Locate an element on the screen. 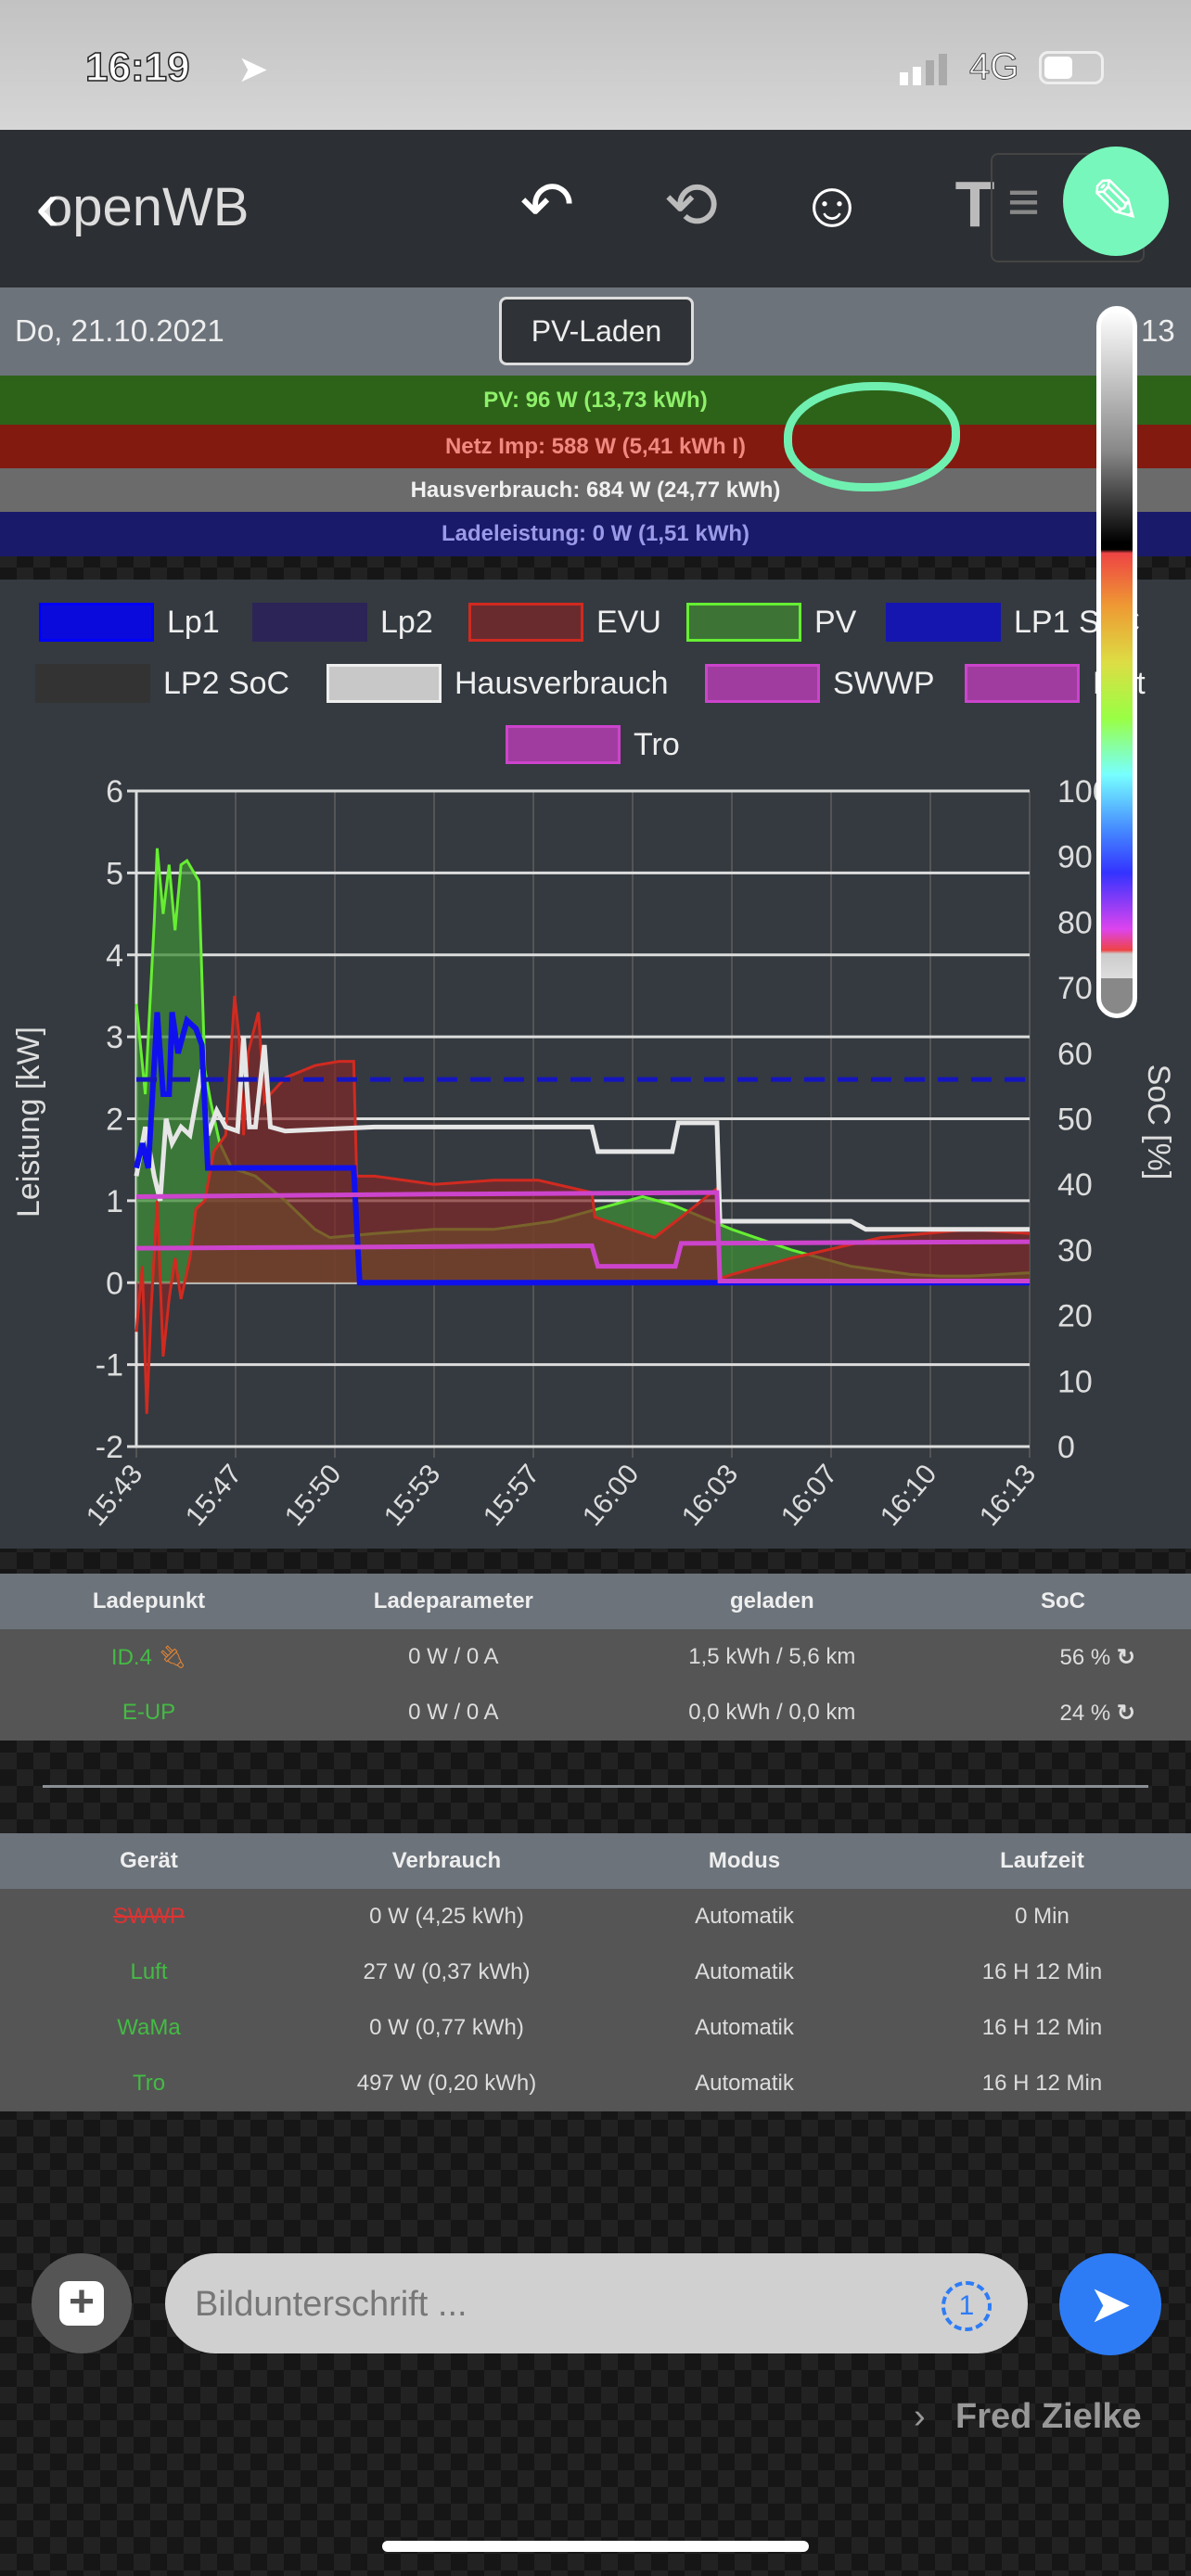  col-header: Ladeparameter is located at coordinates (453, 1601).